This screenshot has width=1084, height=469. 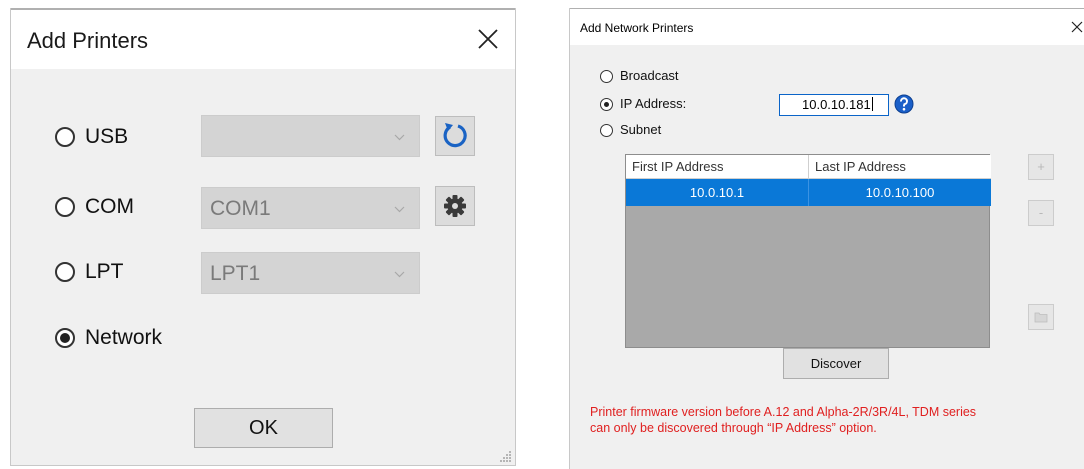 I want to click on table-row: 10.0.10.1 10.0.10.100, so click(x=808, y=192).